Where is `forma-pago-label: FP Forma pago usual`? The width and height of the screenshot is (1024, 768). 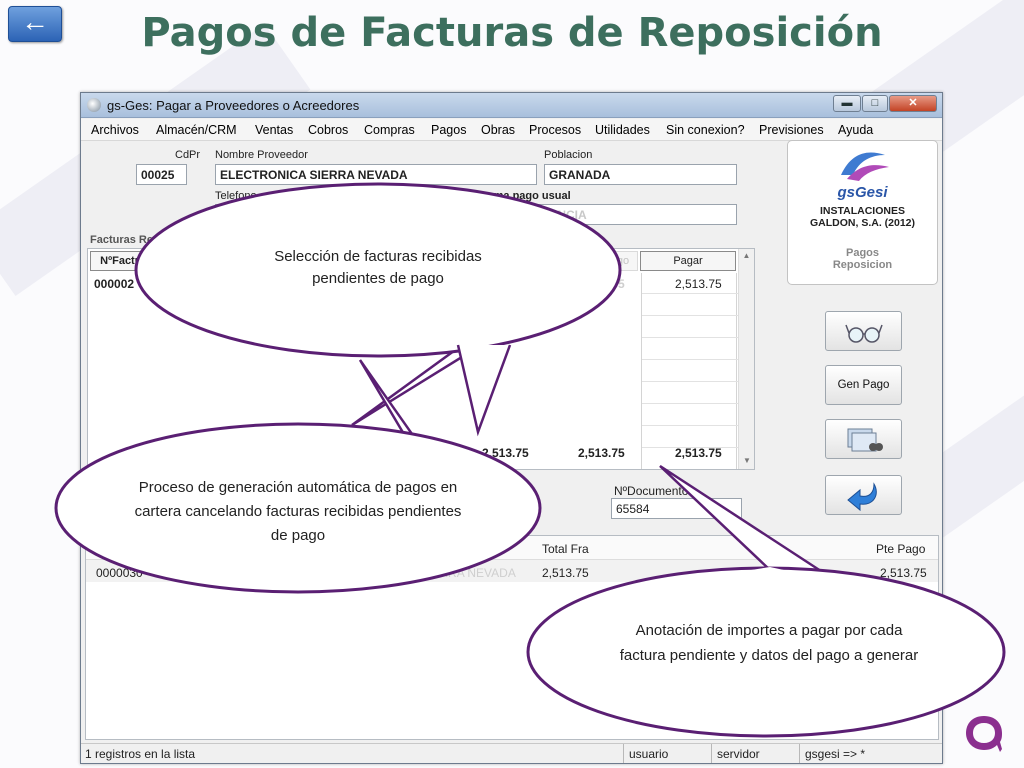
forma-pago-label: FP Forma pago usual is located at coordinates (515, 196).